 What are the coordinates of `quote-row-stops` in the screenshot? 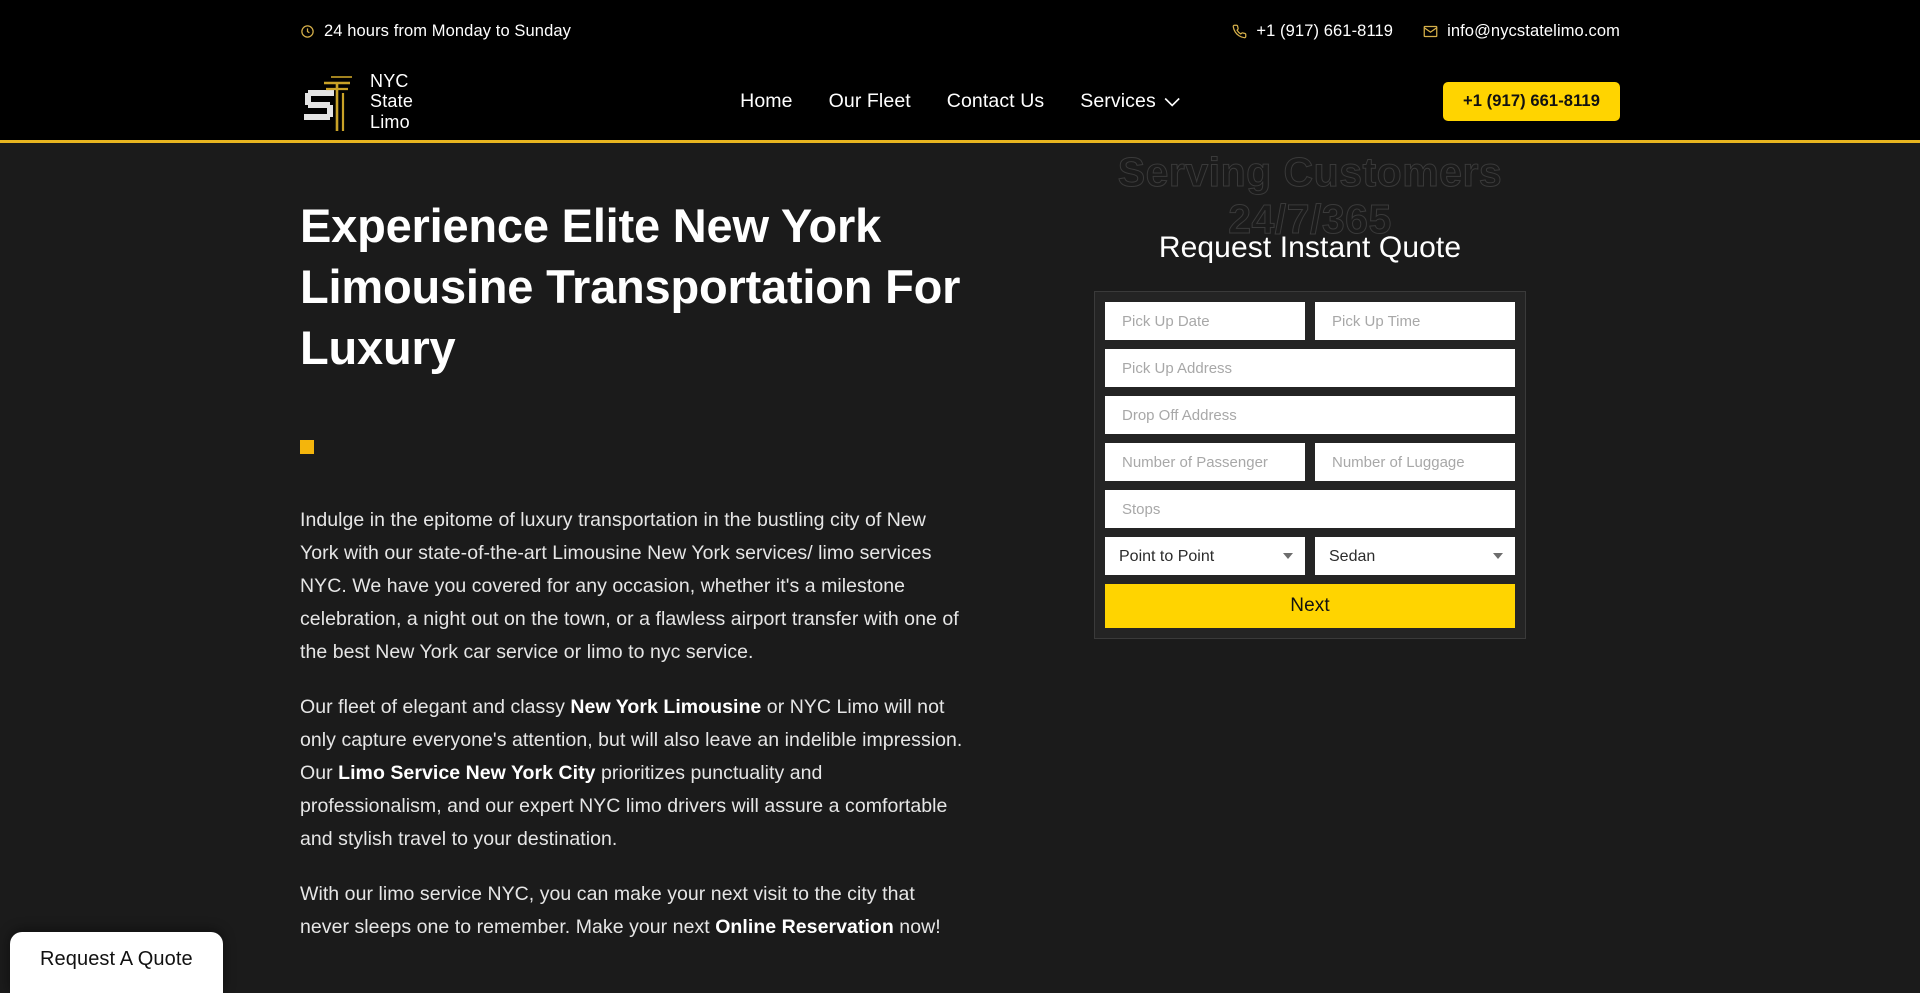 It's located at (1310, 509).